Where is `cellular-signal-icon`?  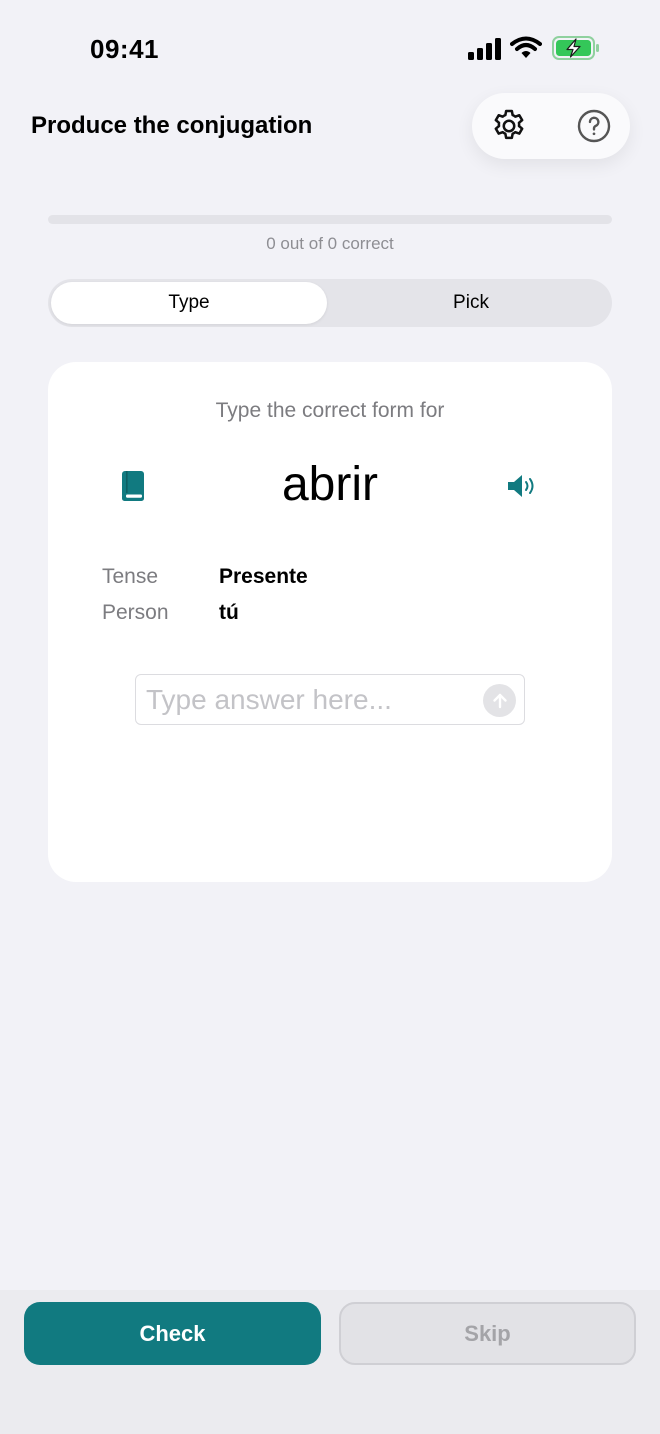
cellular-signal-icon is located at coordinates (484, 49).